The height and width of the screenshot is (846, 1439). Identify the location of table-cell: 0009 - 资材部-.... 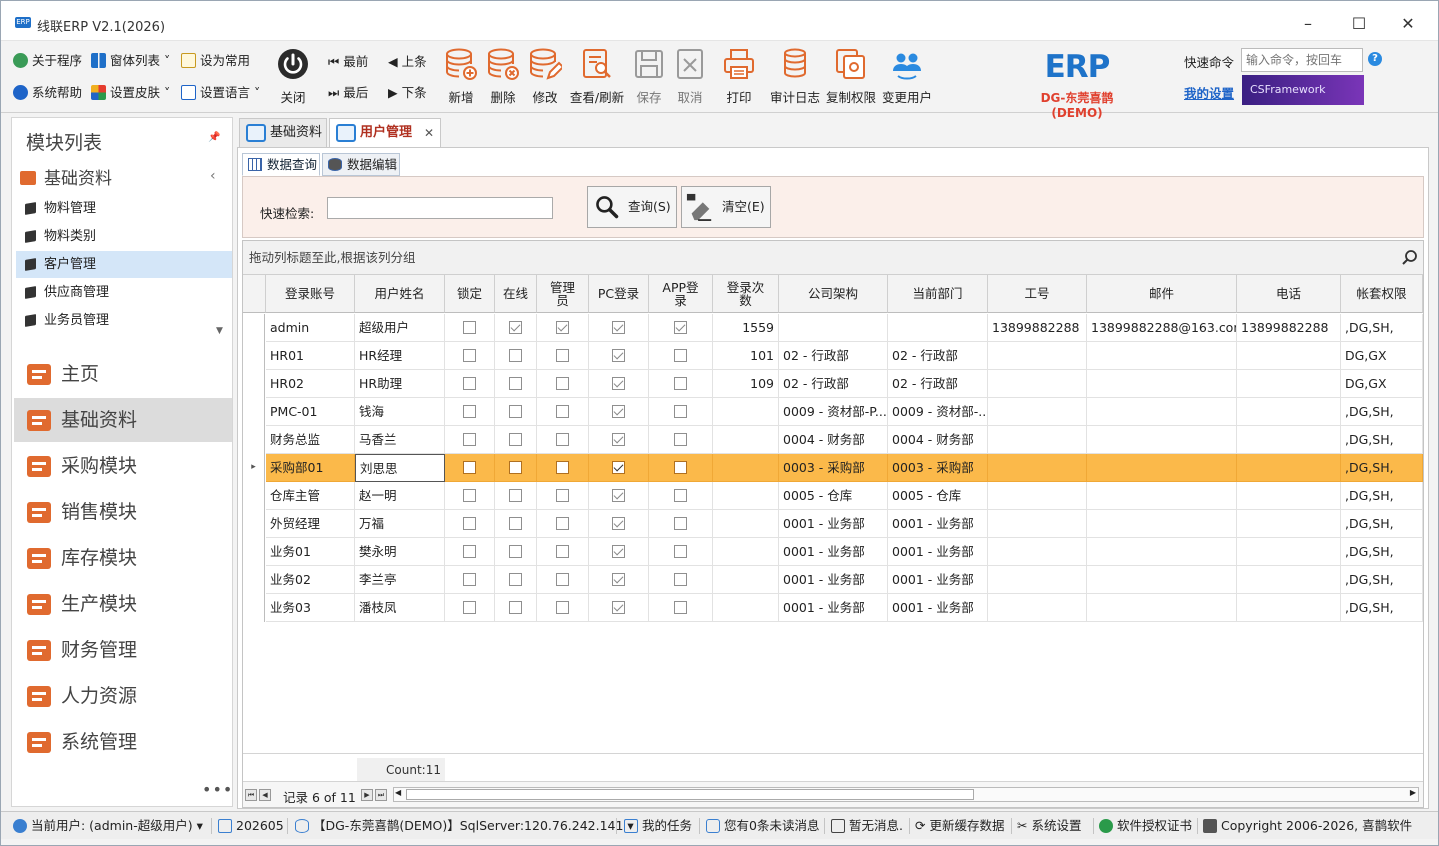
(938, 412).